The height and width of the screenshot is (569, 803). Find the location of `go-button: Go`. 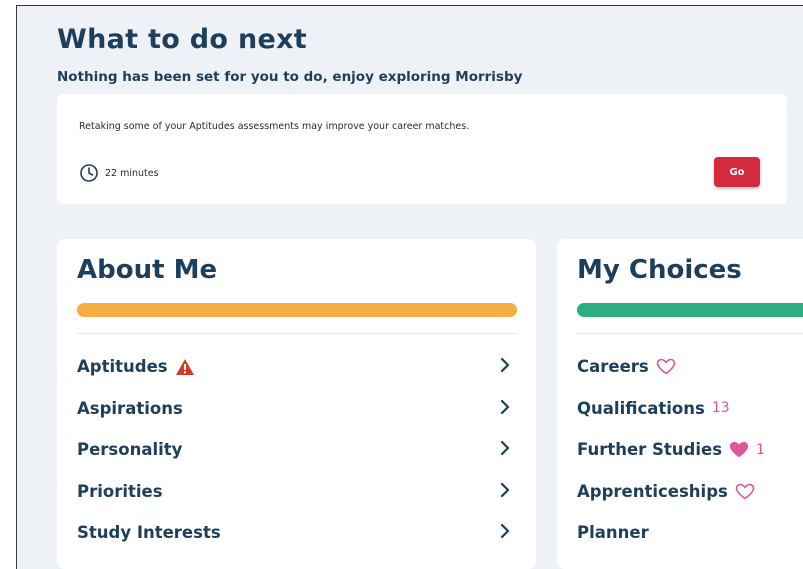

go-button: Go is located at coordinates (737, 172).